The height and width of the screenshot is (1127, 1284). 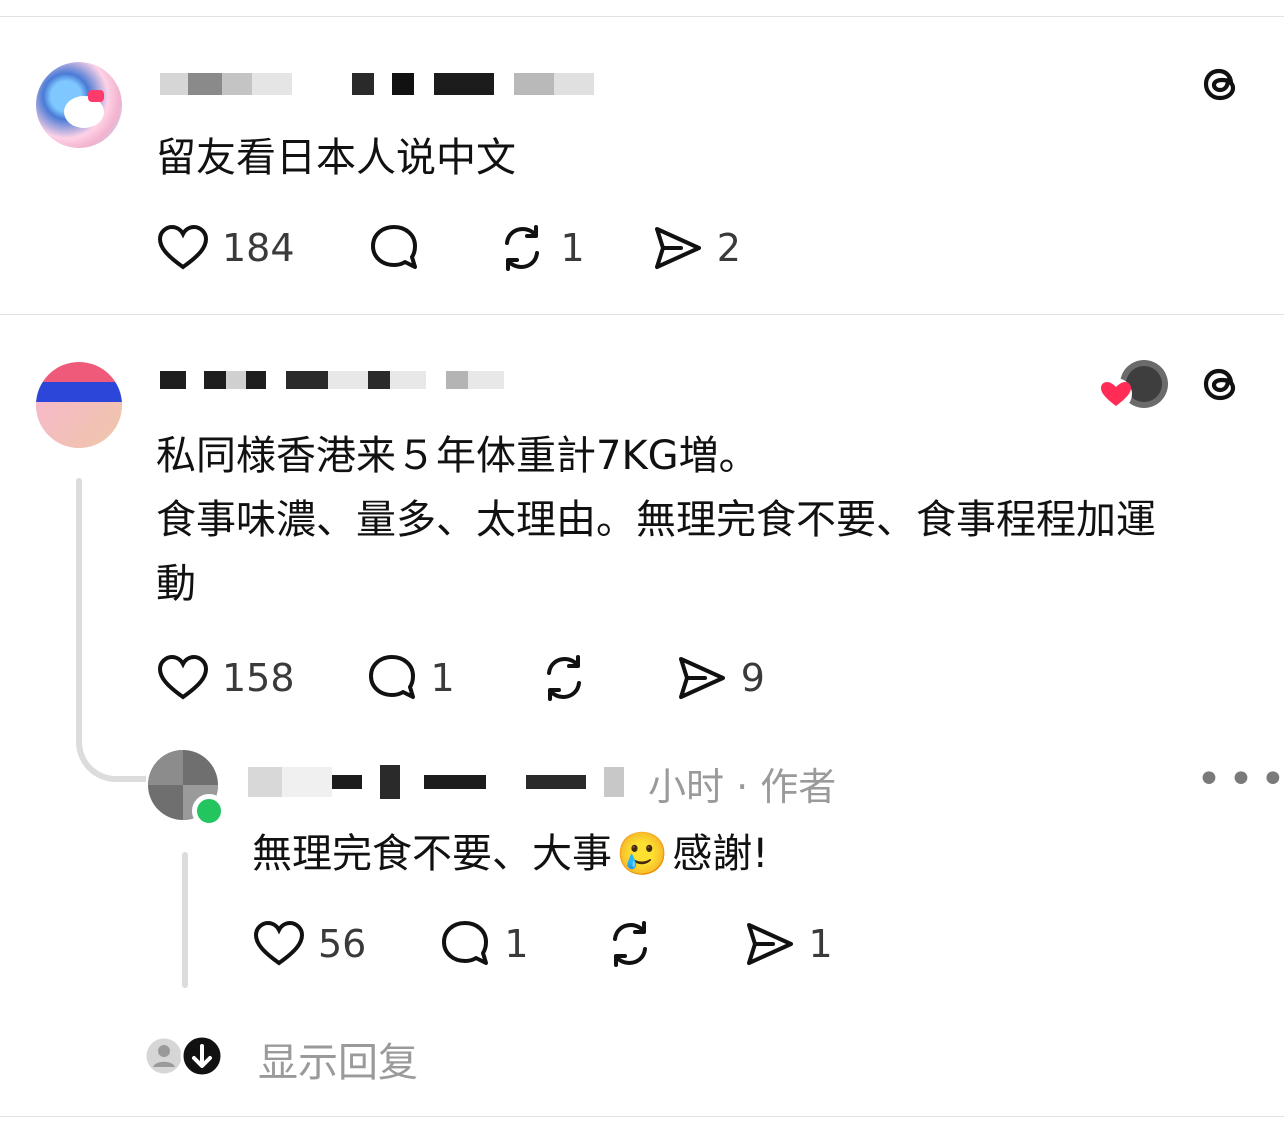 I want to click on post1-username-redacted, so click(x=377, y=84).